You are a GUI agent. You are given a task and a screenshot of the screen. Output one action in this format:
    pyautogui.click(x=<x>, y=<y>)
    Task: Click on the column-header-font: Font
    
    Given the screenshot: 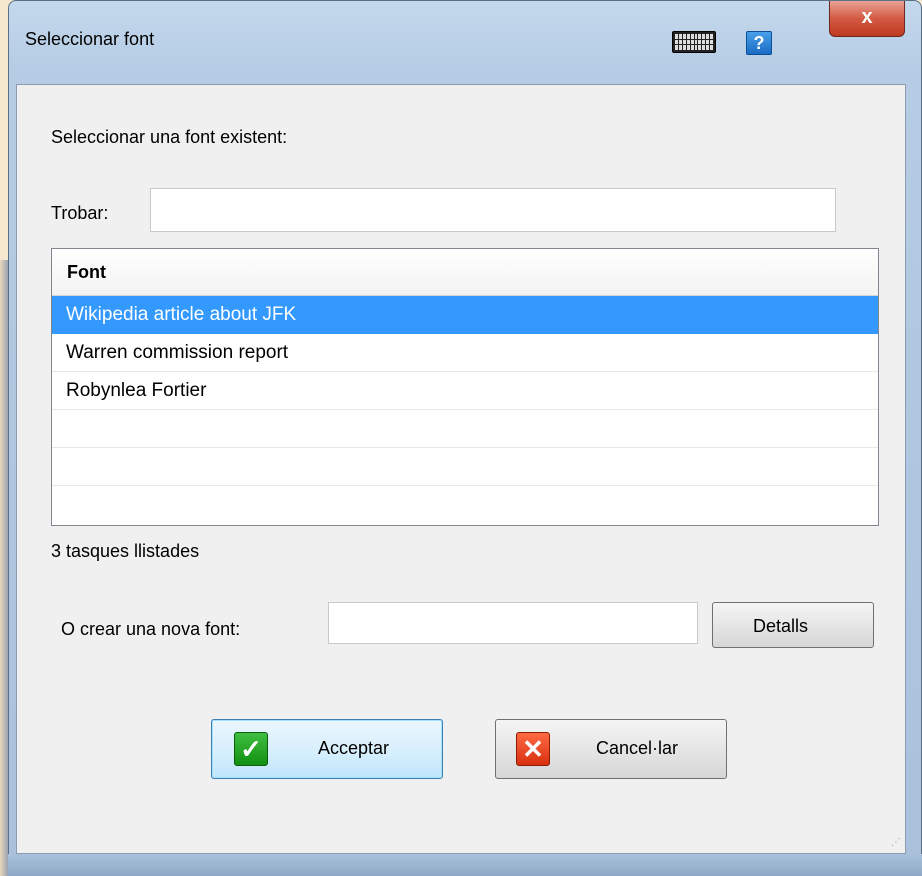 What is the action you would take?
    pyautogui.click(x=465, y=272)
    